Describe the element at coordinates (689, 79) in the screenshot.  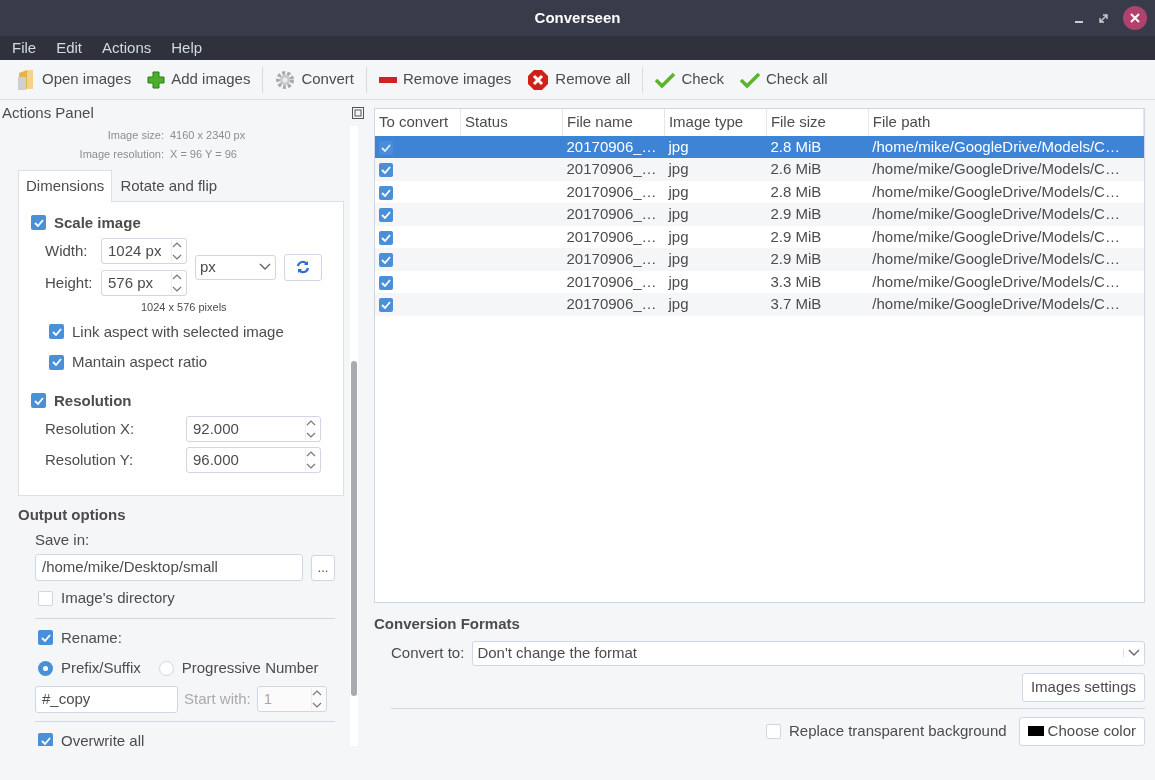
I see `toolbar-button: Check` at that location.